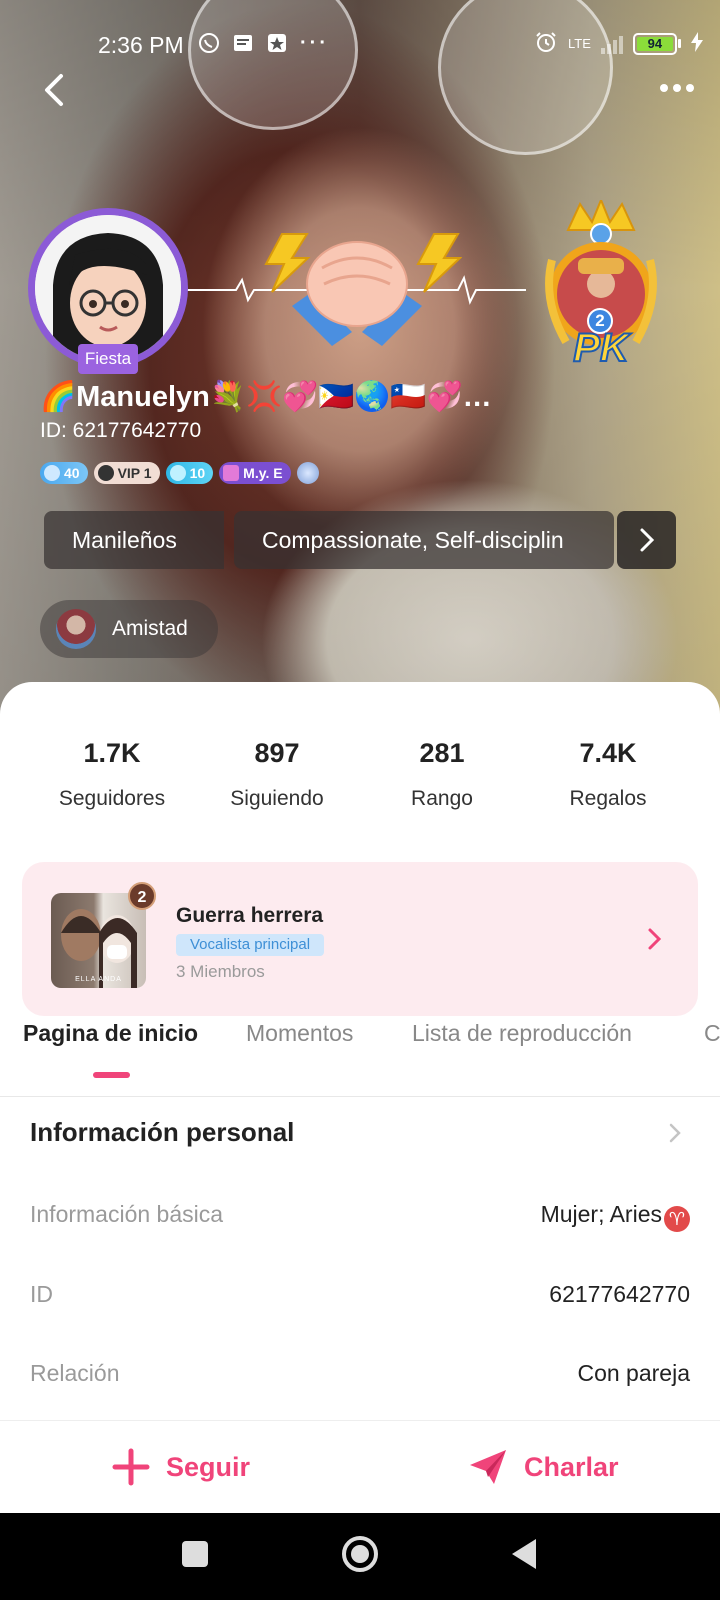 The height and width of the screenshot is (1600, 720). Describe the element at coordinates (112, 774) in the screenshot. I see `stat-followers: 1.7K Seguidores` at that location.